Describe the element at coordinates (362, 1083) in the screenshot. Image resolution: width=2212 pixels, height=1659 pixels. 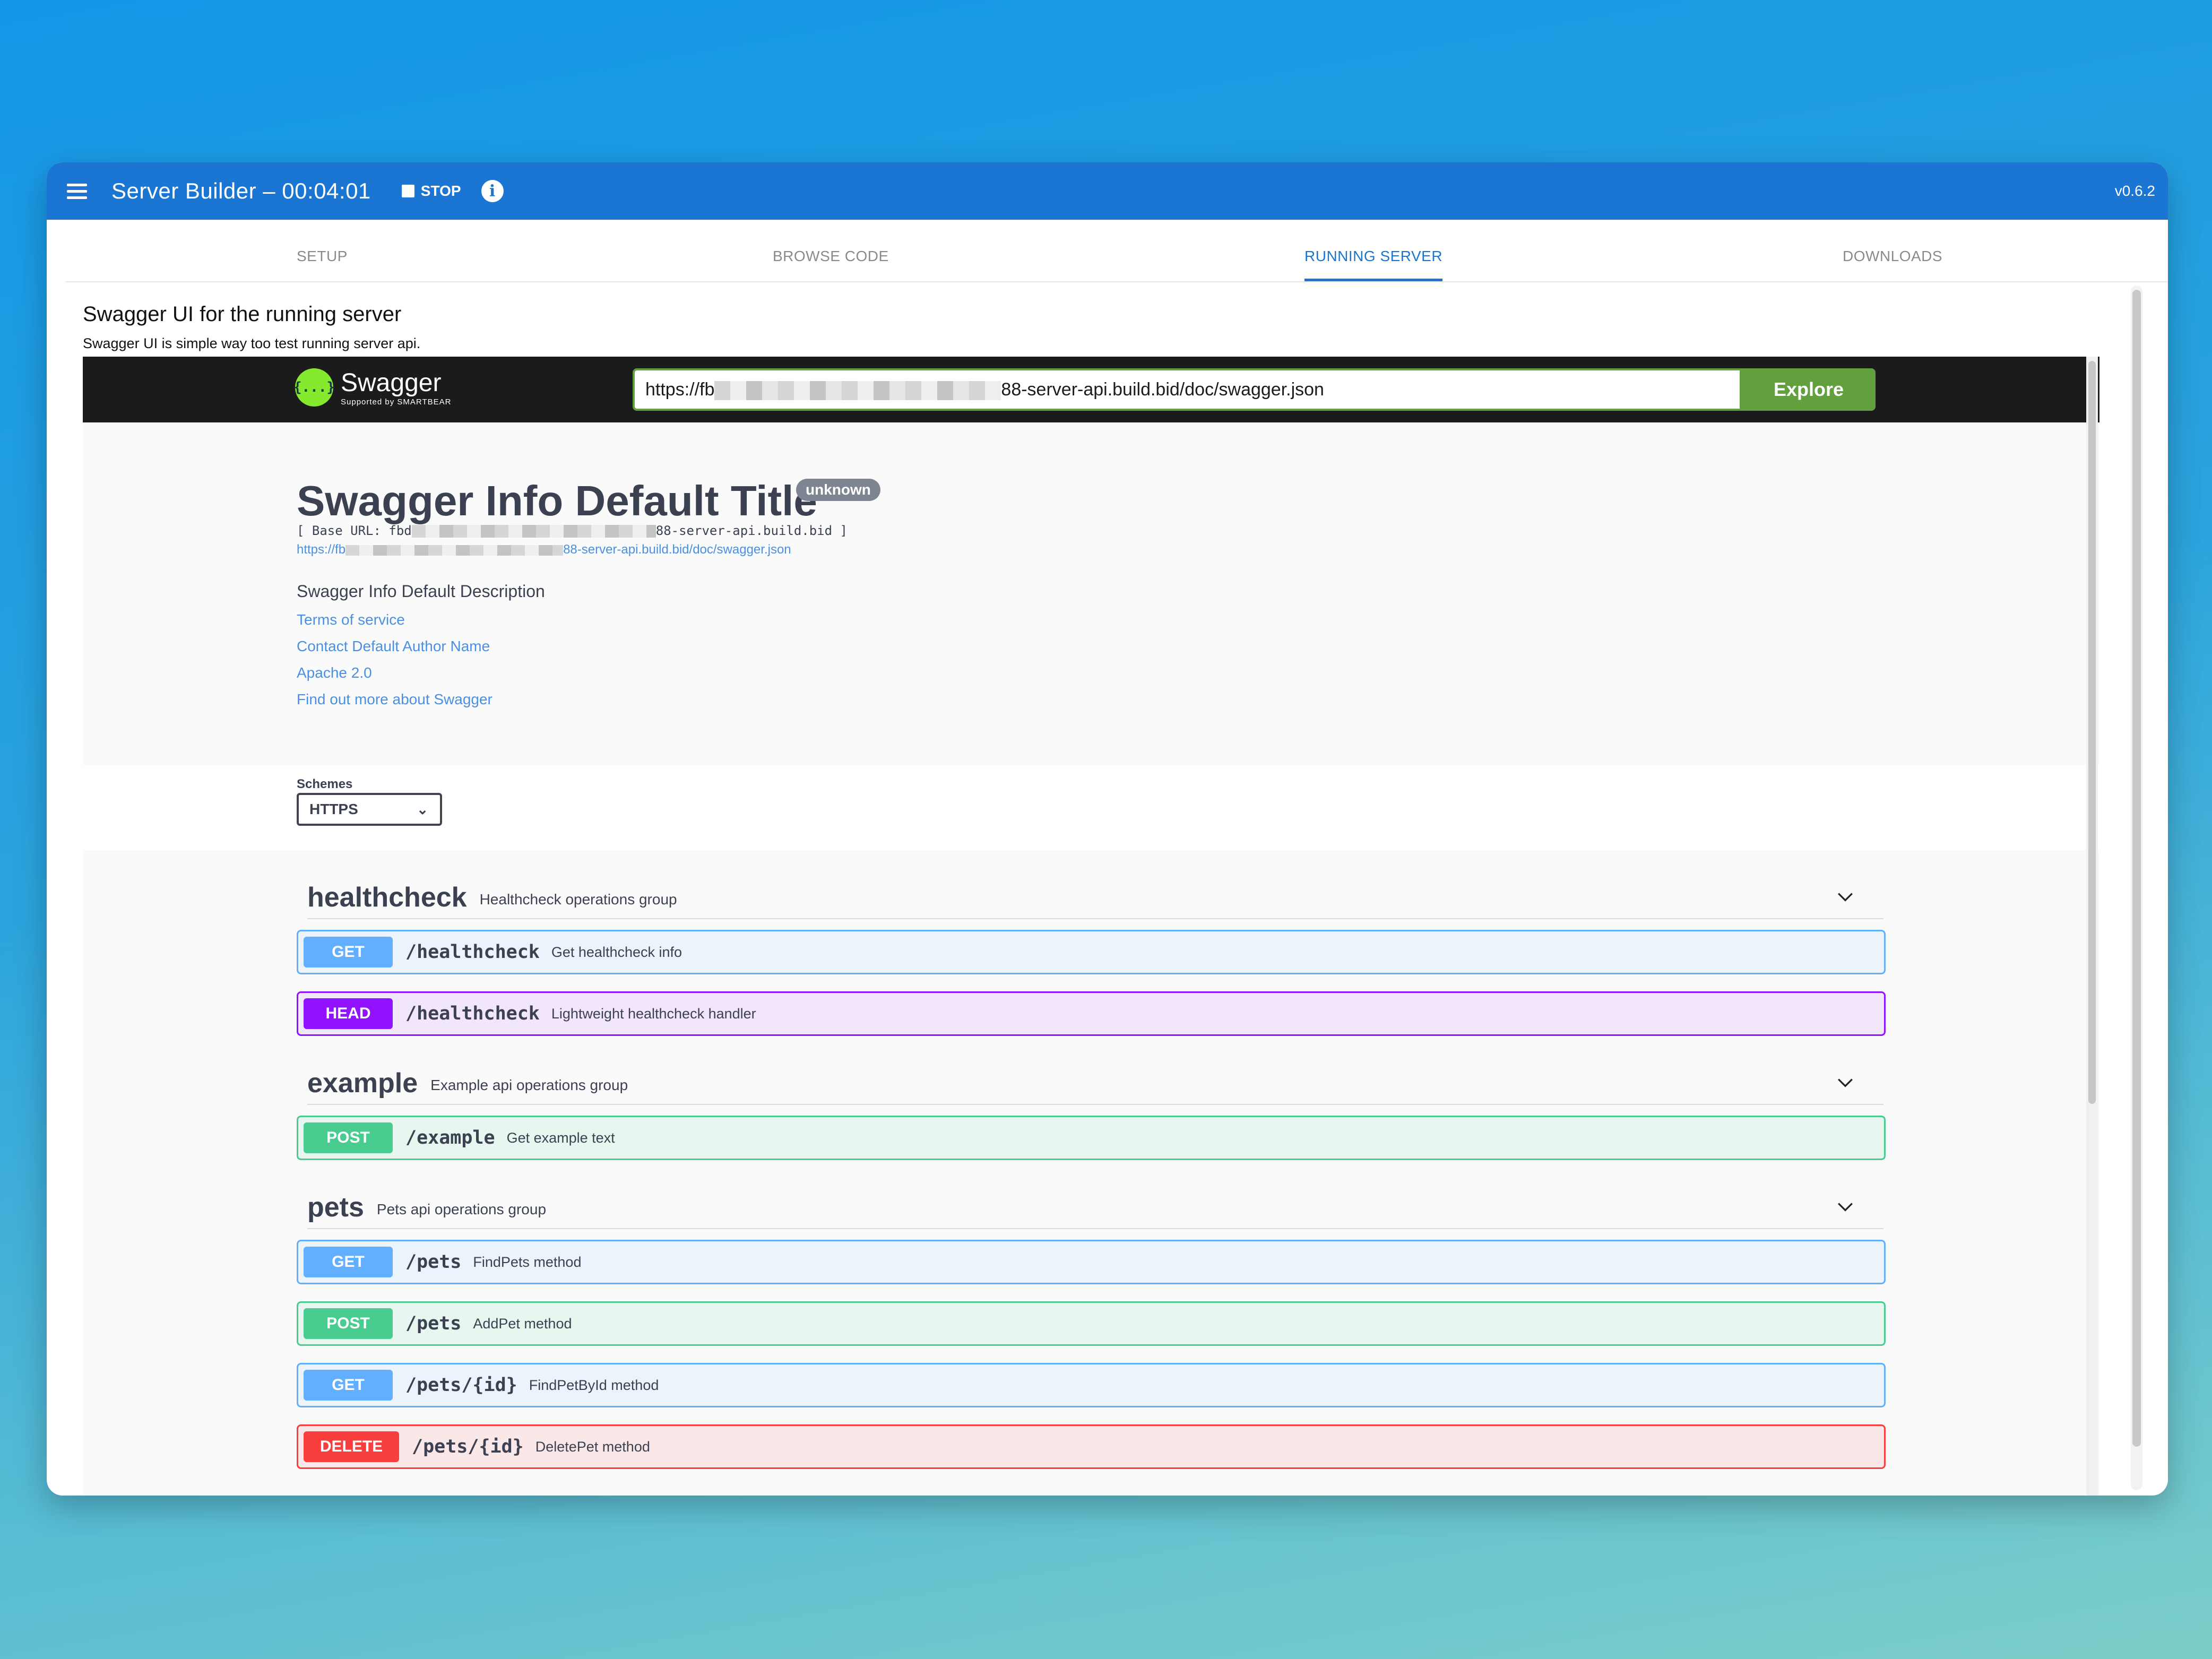
I see `tag-name: example` at that location.